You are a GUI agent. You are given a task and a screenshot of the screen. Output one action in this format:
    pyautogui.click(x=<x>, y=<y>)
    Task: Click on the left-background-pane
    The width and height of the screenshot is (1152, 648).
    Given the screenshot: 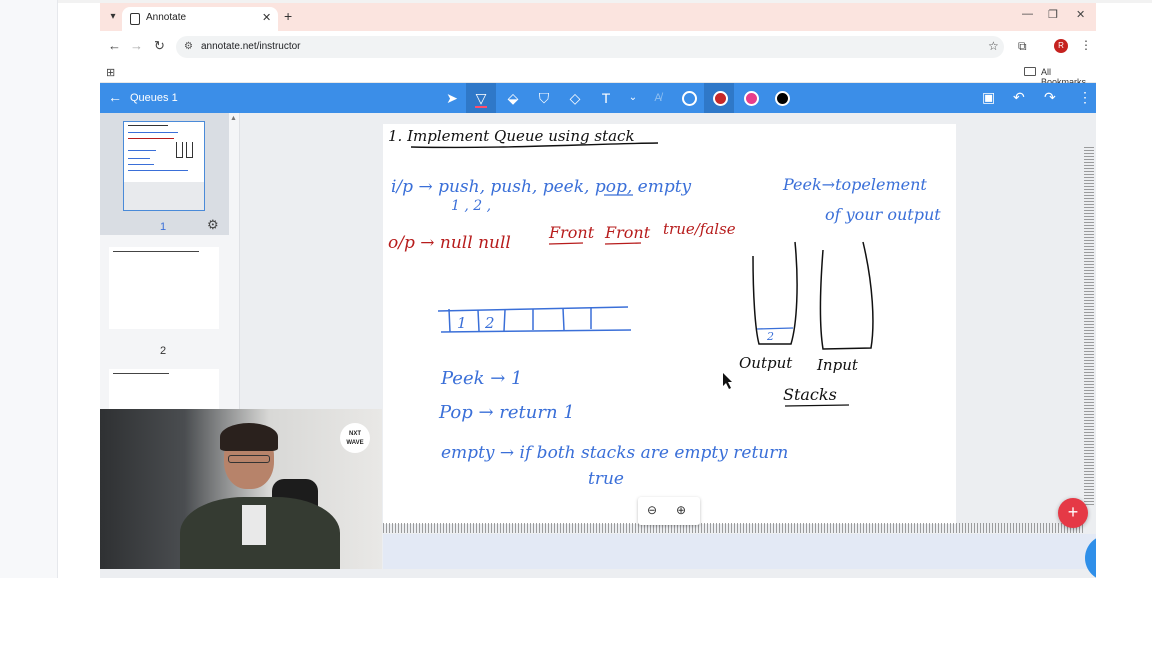 What is the action you would take?
    pyautogui.click(x=29, y=289)
    